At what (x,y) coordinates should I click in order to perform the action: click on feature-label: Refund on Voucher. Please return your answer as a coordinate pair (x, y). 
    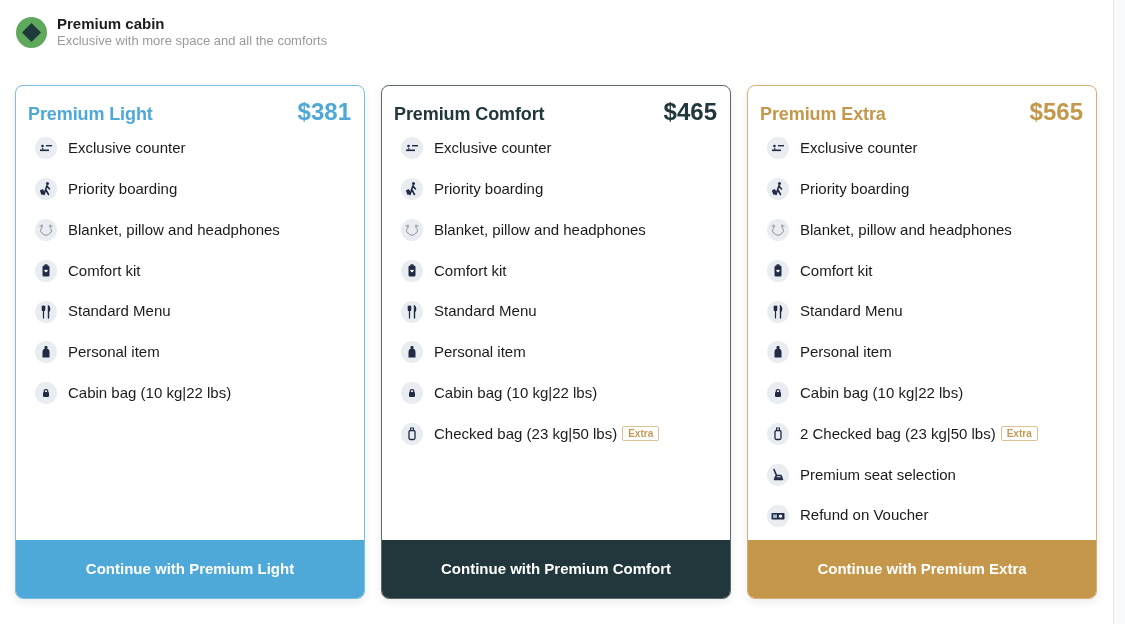
    Looking at the image, I should click on (864, 515).